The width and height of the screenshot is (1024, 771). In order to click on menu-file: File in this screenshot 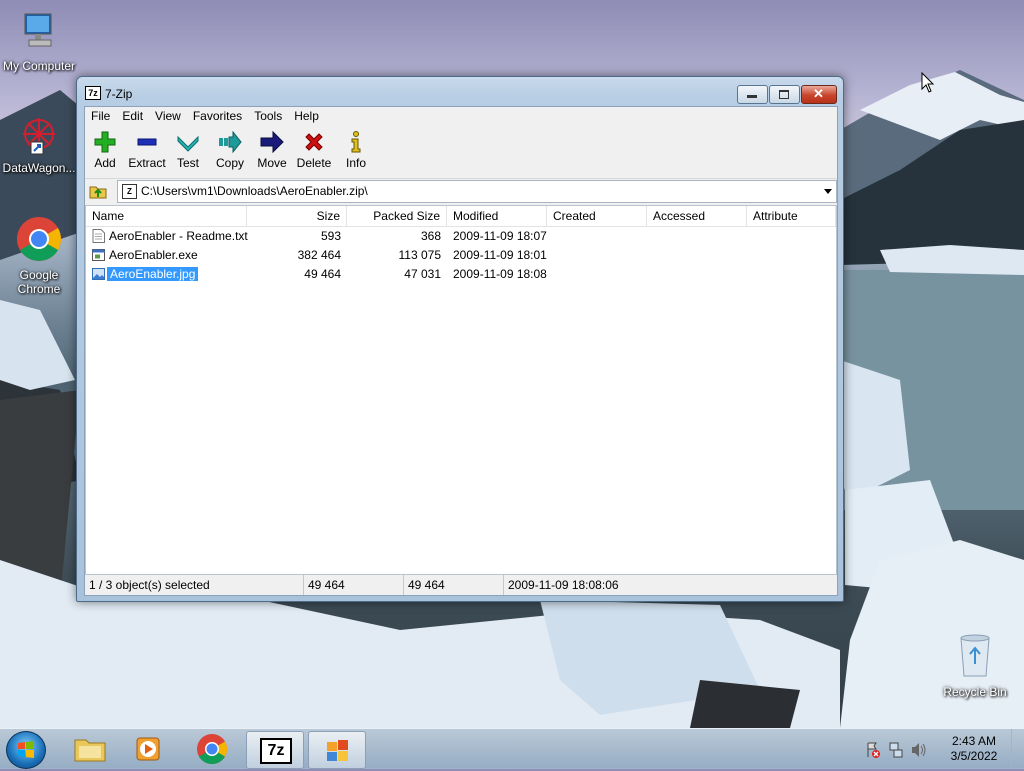, I will do `click(100, 116)`.